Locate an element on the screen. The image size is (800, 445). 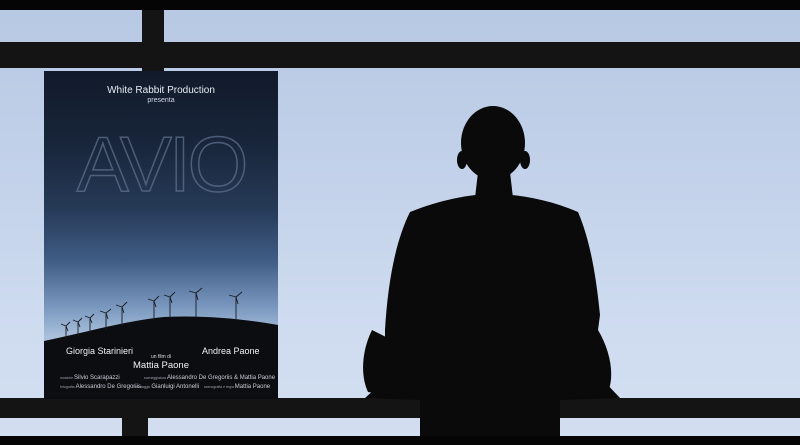
poster-producer: White Rabbit Production is located at coordinates (161, 90).